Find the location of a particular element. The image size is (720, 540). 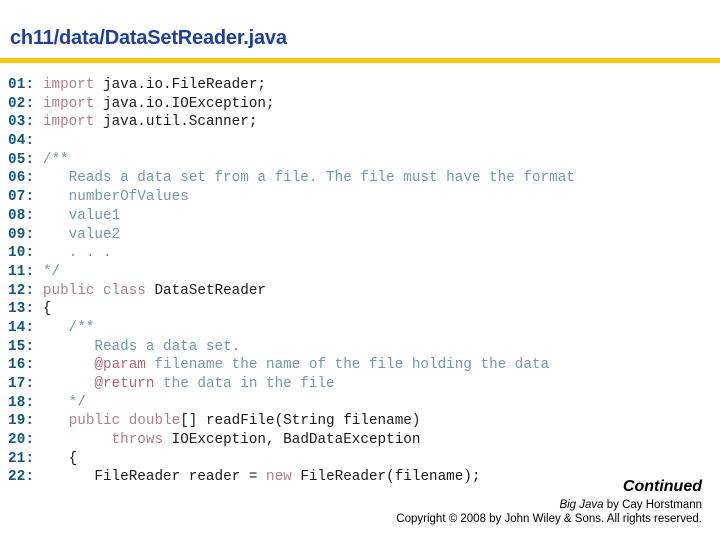

code-token-plain: java.util.Scanner; is located at coordinates (180, 122).